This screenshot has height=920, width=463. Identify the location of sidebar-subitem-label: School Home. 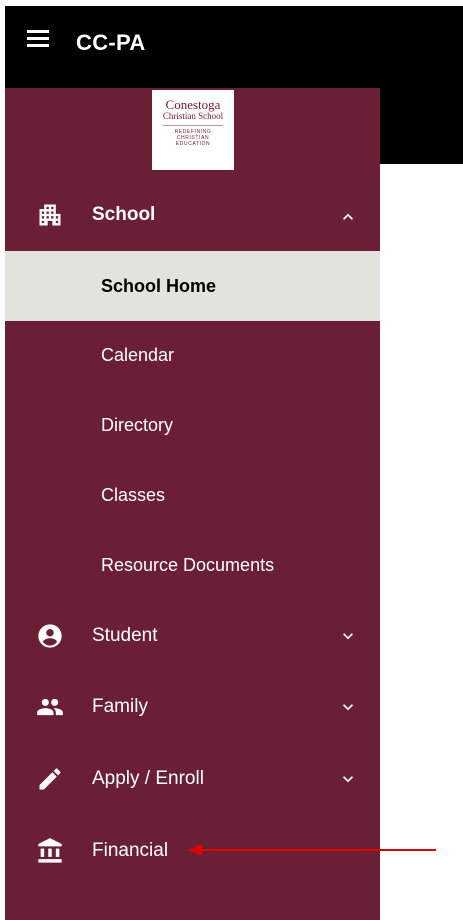
(159, 286).